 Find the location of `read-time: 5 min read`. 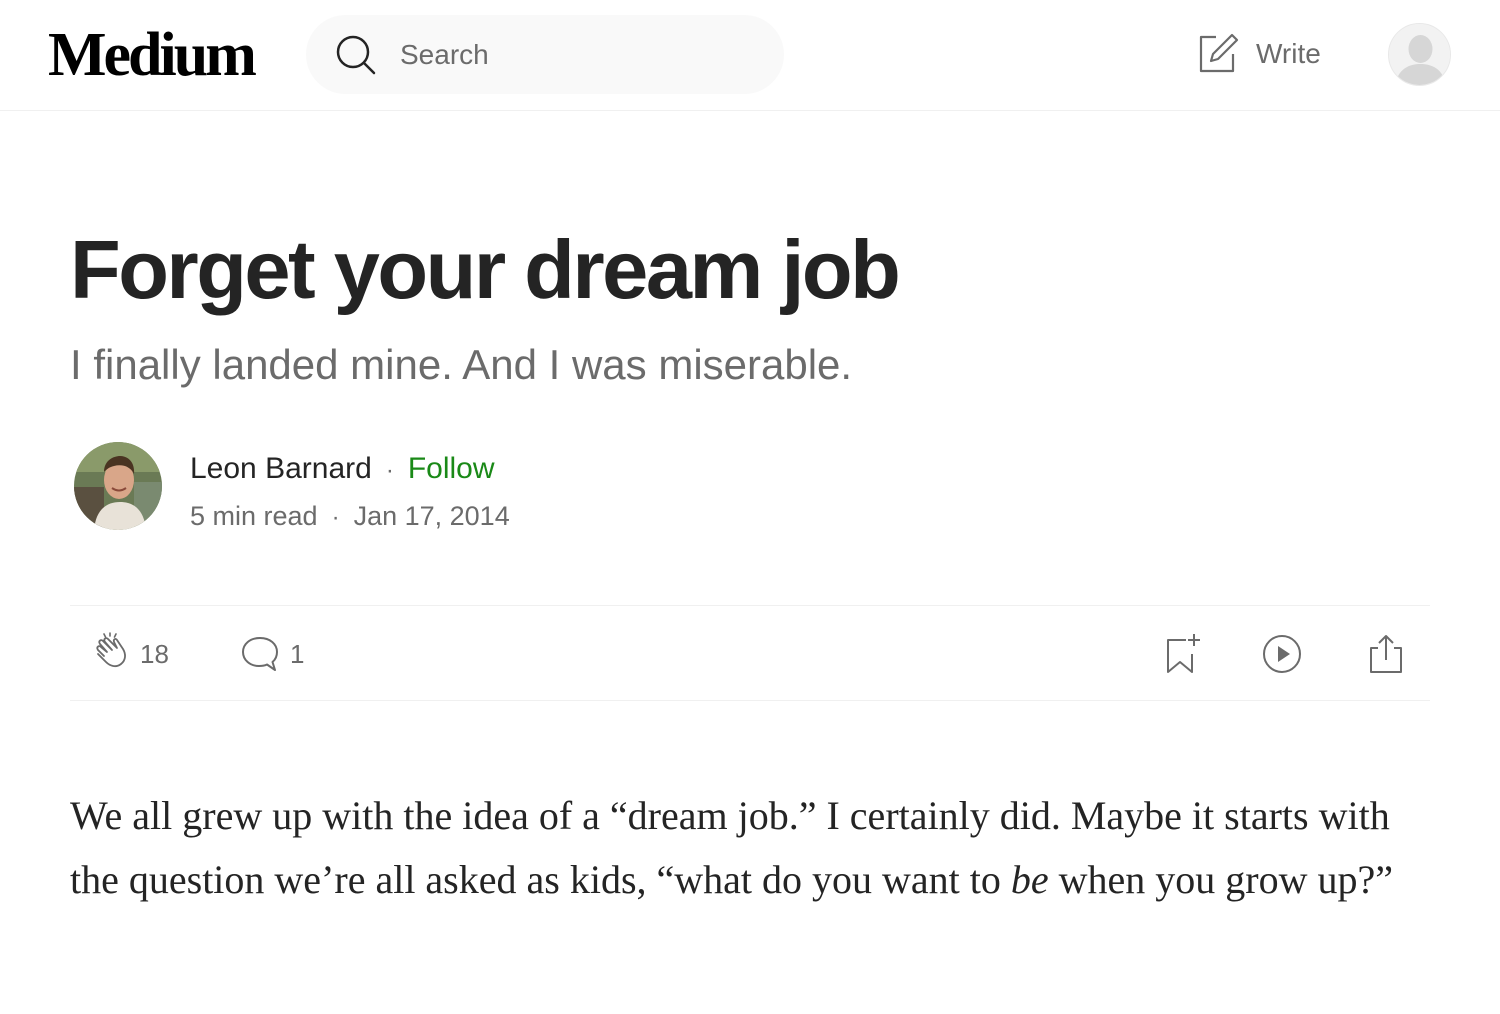

read-time: 5 min read is located at coordinates (254, 516).